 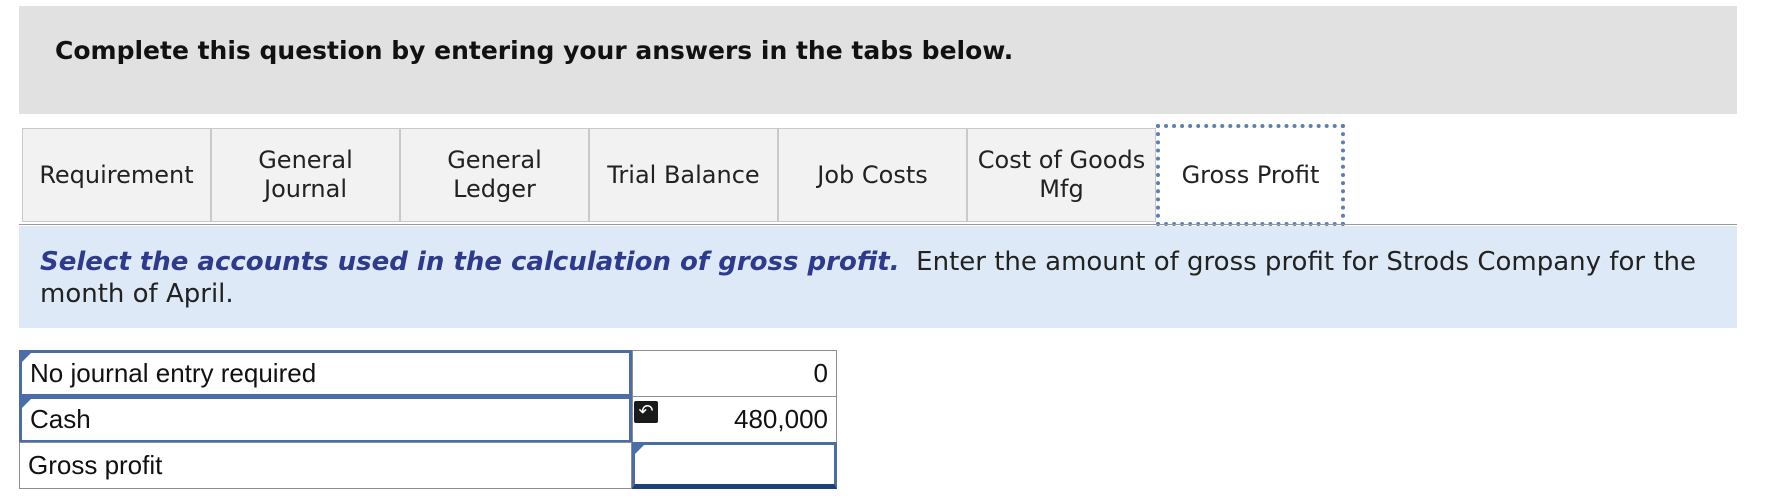 I want to click on amount-cell-row-1: 0, so click(x=734, y=373).